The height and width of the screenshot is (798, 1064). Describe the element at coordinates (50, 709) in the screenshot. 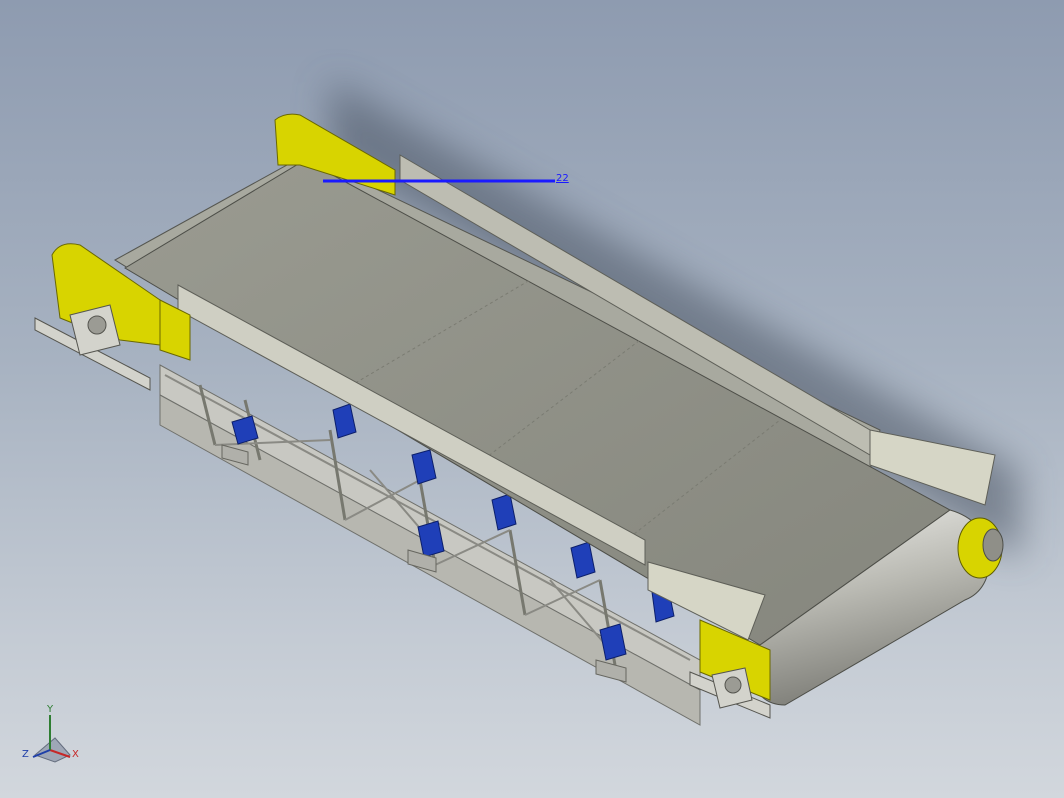

I see `triad-y-label: Y` at that location.